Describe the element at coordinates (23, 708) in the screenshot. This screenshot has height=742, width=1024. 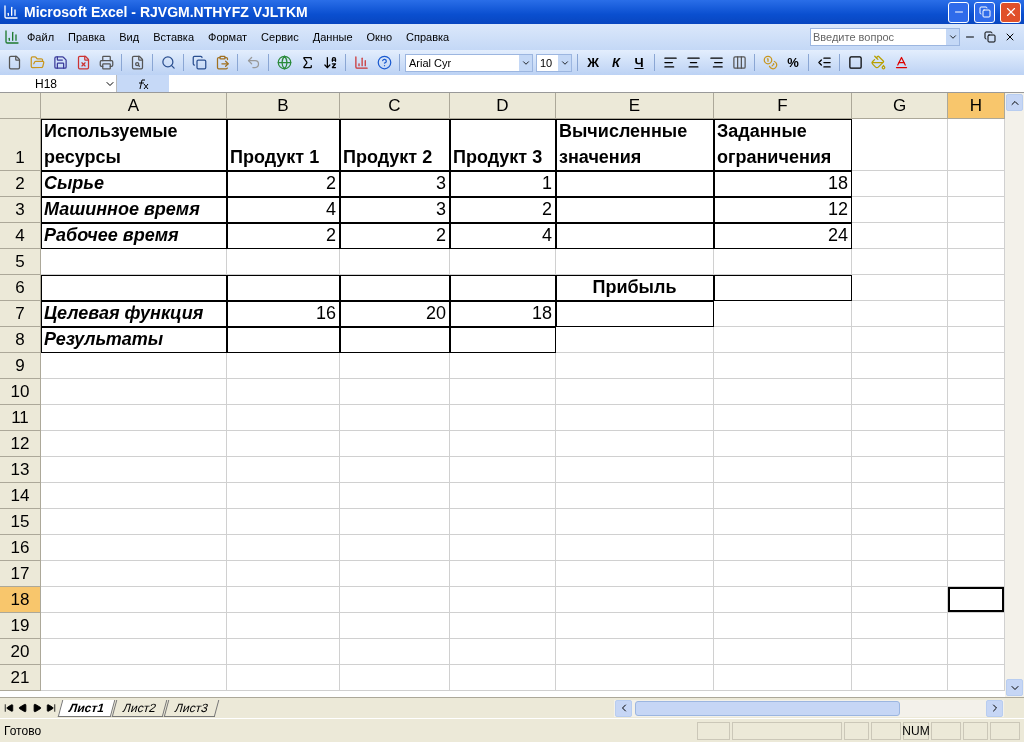
I see `previous-sheet-icon` at that location.